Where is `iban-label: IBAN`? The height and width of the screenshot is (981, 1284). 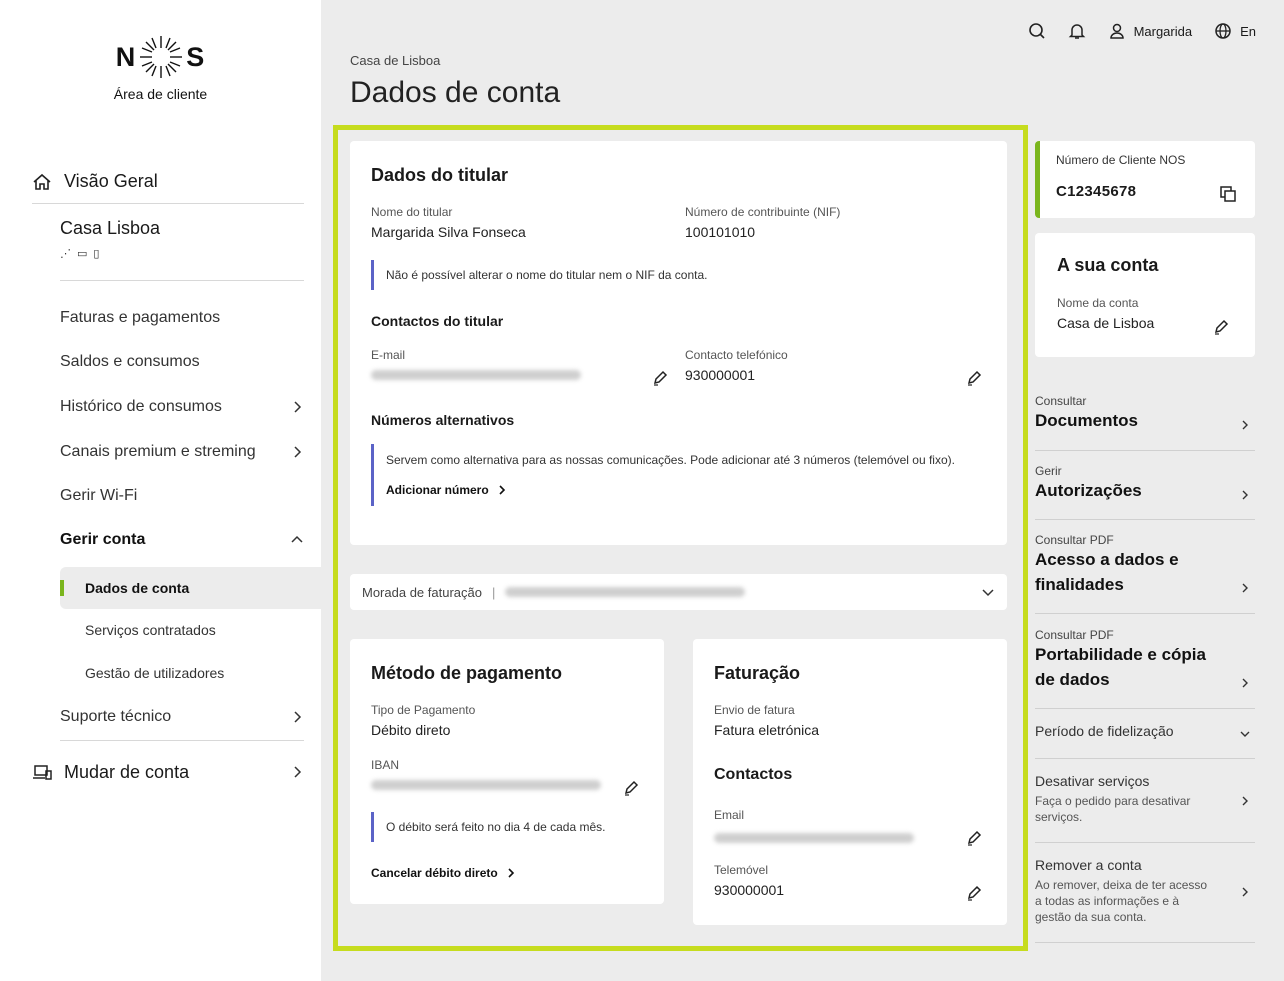
iban-label: IBAN is located at coordinates (385, 765).